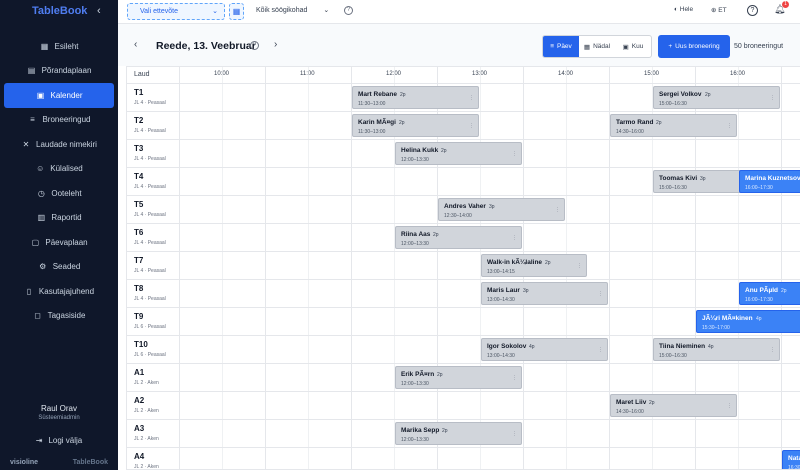  What do you see at coordinates (59, 95) in the screenshot?
I see `sidebar-item: ▣ Kalender` at bounding box center [59, 95].